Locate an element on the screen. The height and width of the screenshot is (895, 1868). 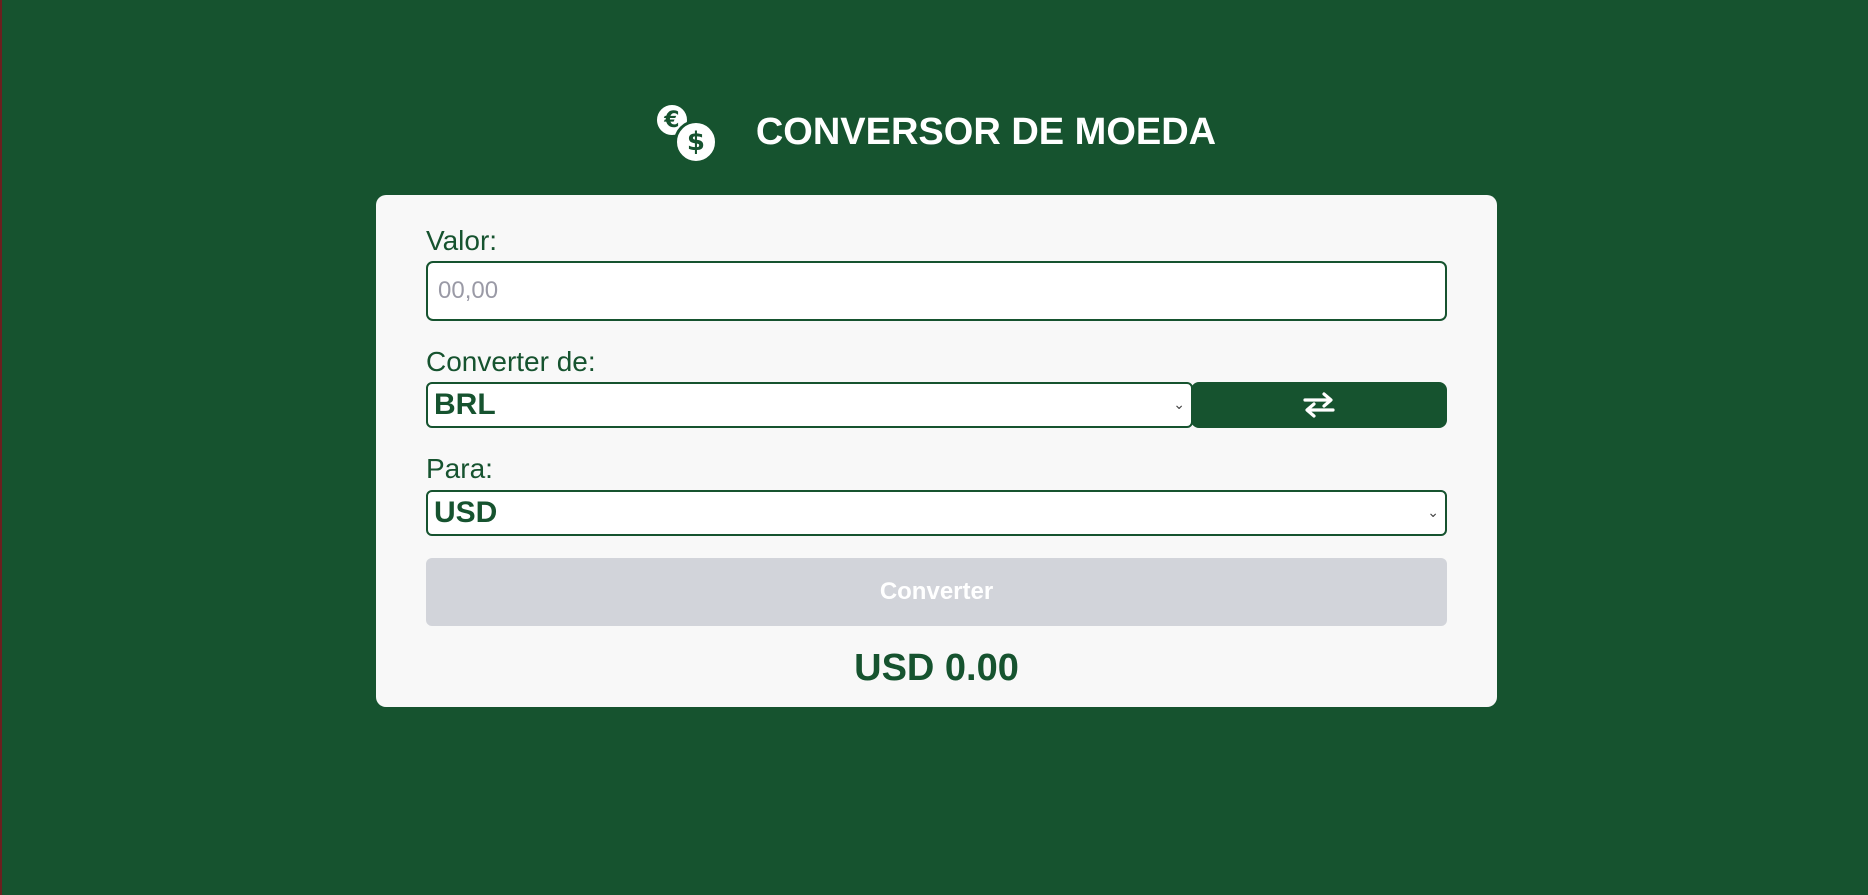
from-currency-value: BRL is located at coordinates (465, 404).